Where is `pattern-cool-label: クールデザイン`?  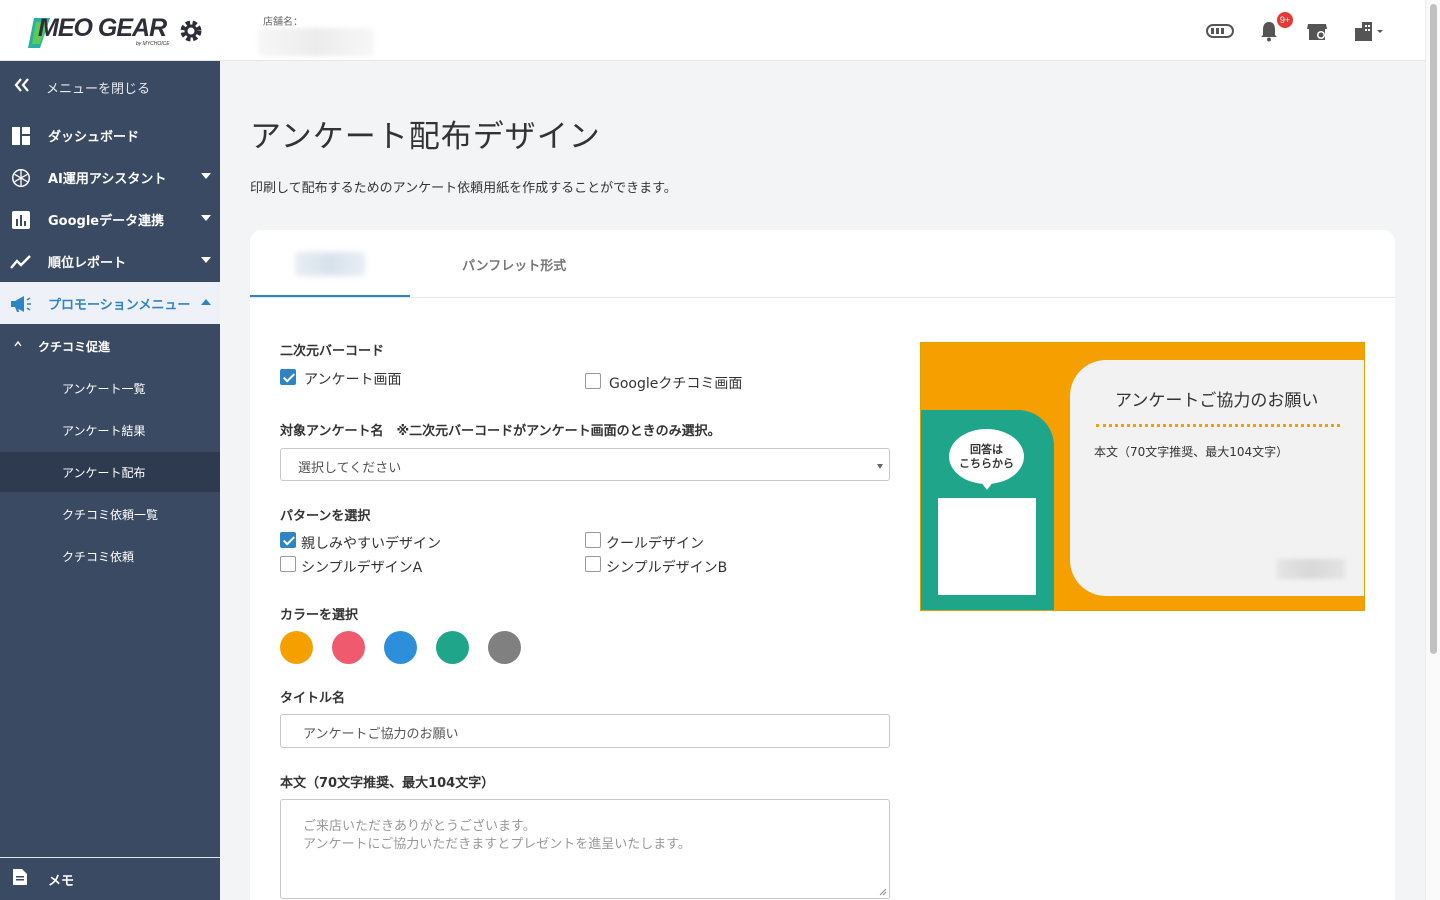 pattern-cool-label: クールデザイン is located at coordinates (655, 544).